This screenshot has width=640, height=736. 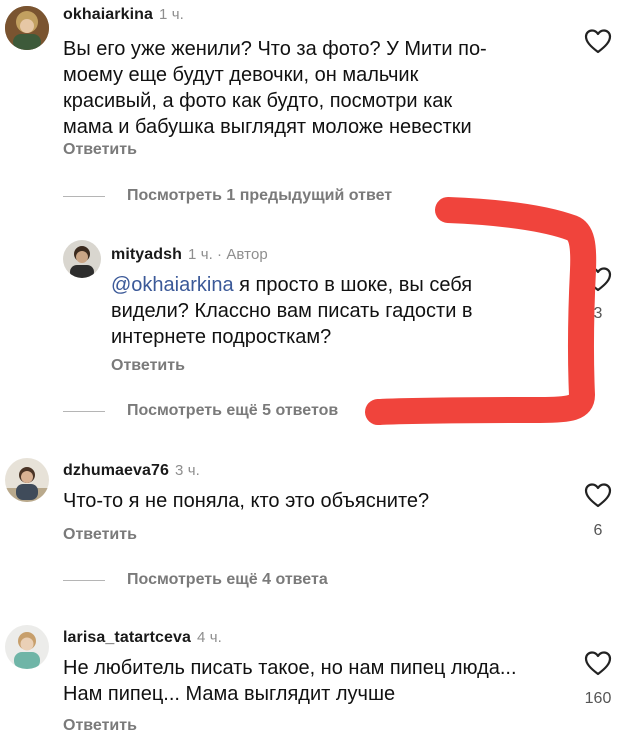 What do you see at coordinates (227, 579) in the screenshot?
I see `view-more-label: Посмотреть ещё 4 ответа` at bounding box center [227, 579].